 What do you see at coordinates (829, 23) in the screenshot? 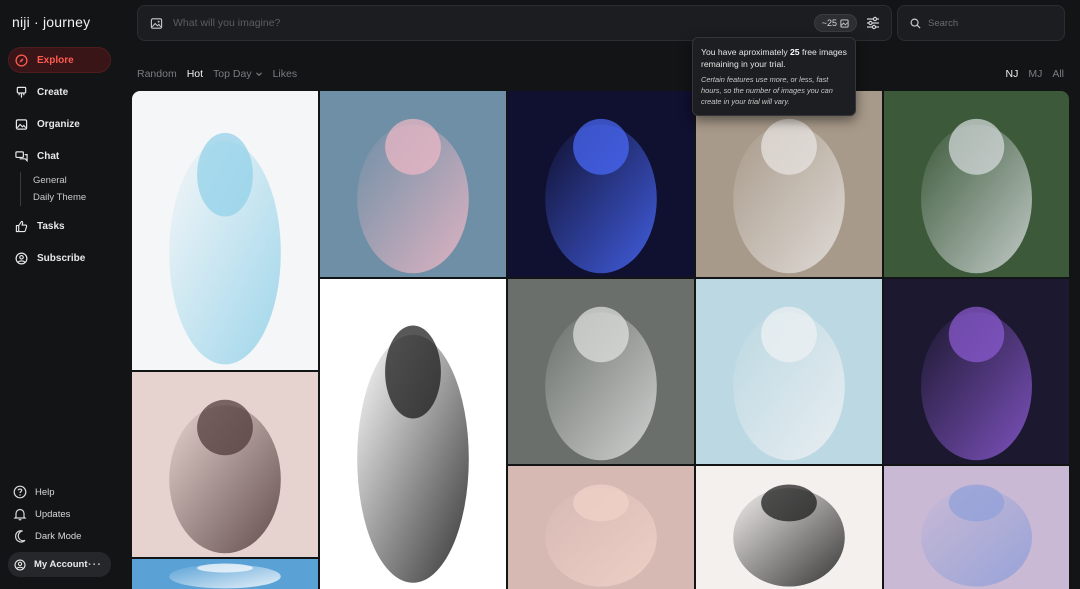
I see `credits-count: ~25` at bounding box center [829, 23].